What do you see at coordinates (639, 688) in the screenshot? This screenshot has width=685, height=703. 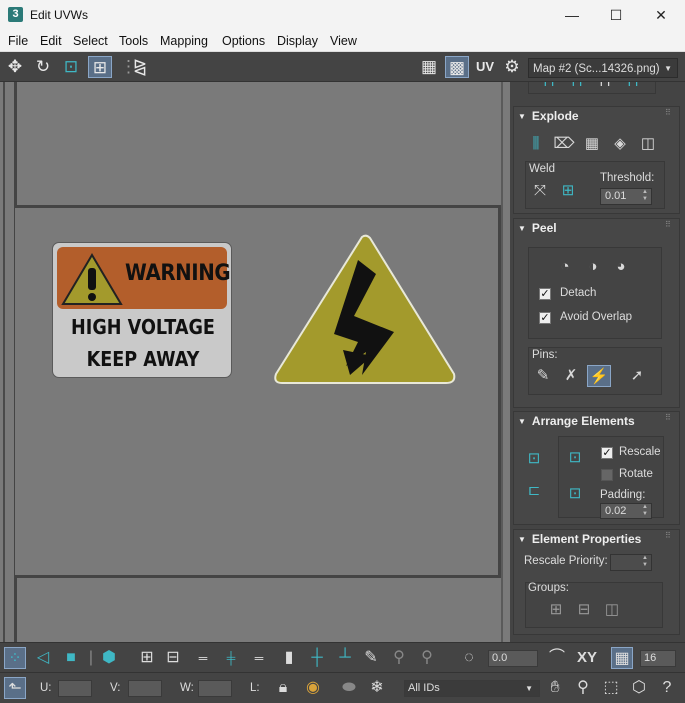 I see `zoom-extents-icon: ⬡` at bounding box center [639, 688].